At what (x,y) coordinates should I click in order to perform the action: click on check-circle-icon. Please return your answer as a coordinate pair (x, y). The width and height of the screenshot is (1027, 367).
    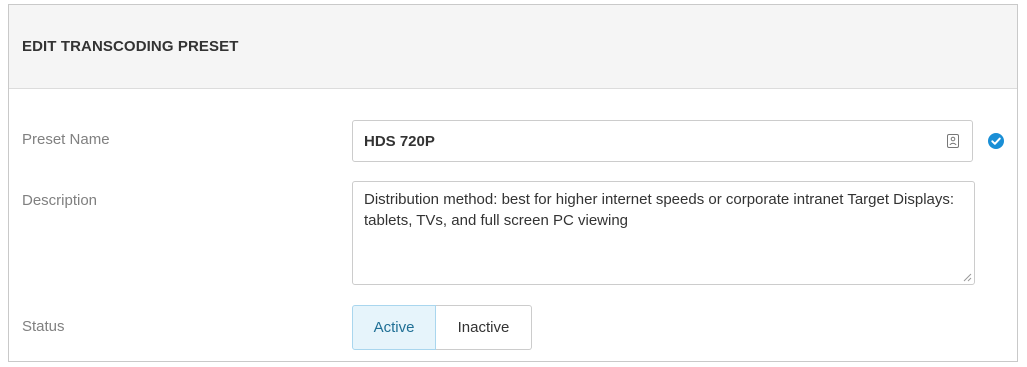
    Looking at the image, I should click on (996, 141).